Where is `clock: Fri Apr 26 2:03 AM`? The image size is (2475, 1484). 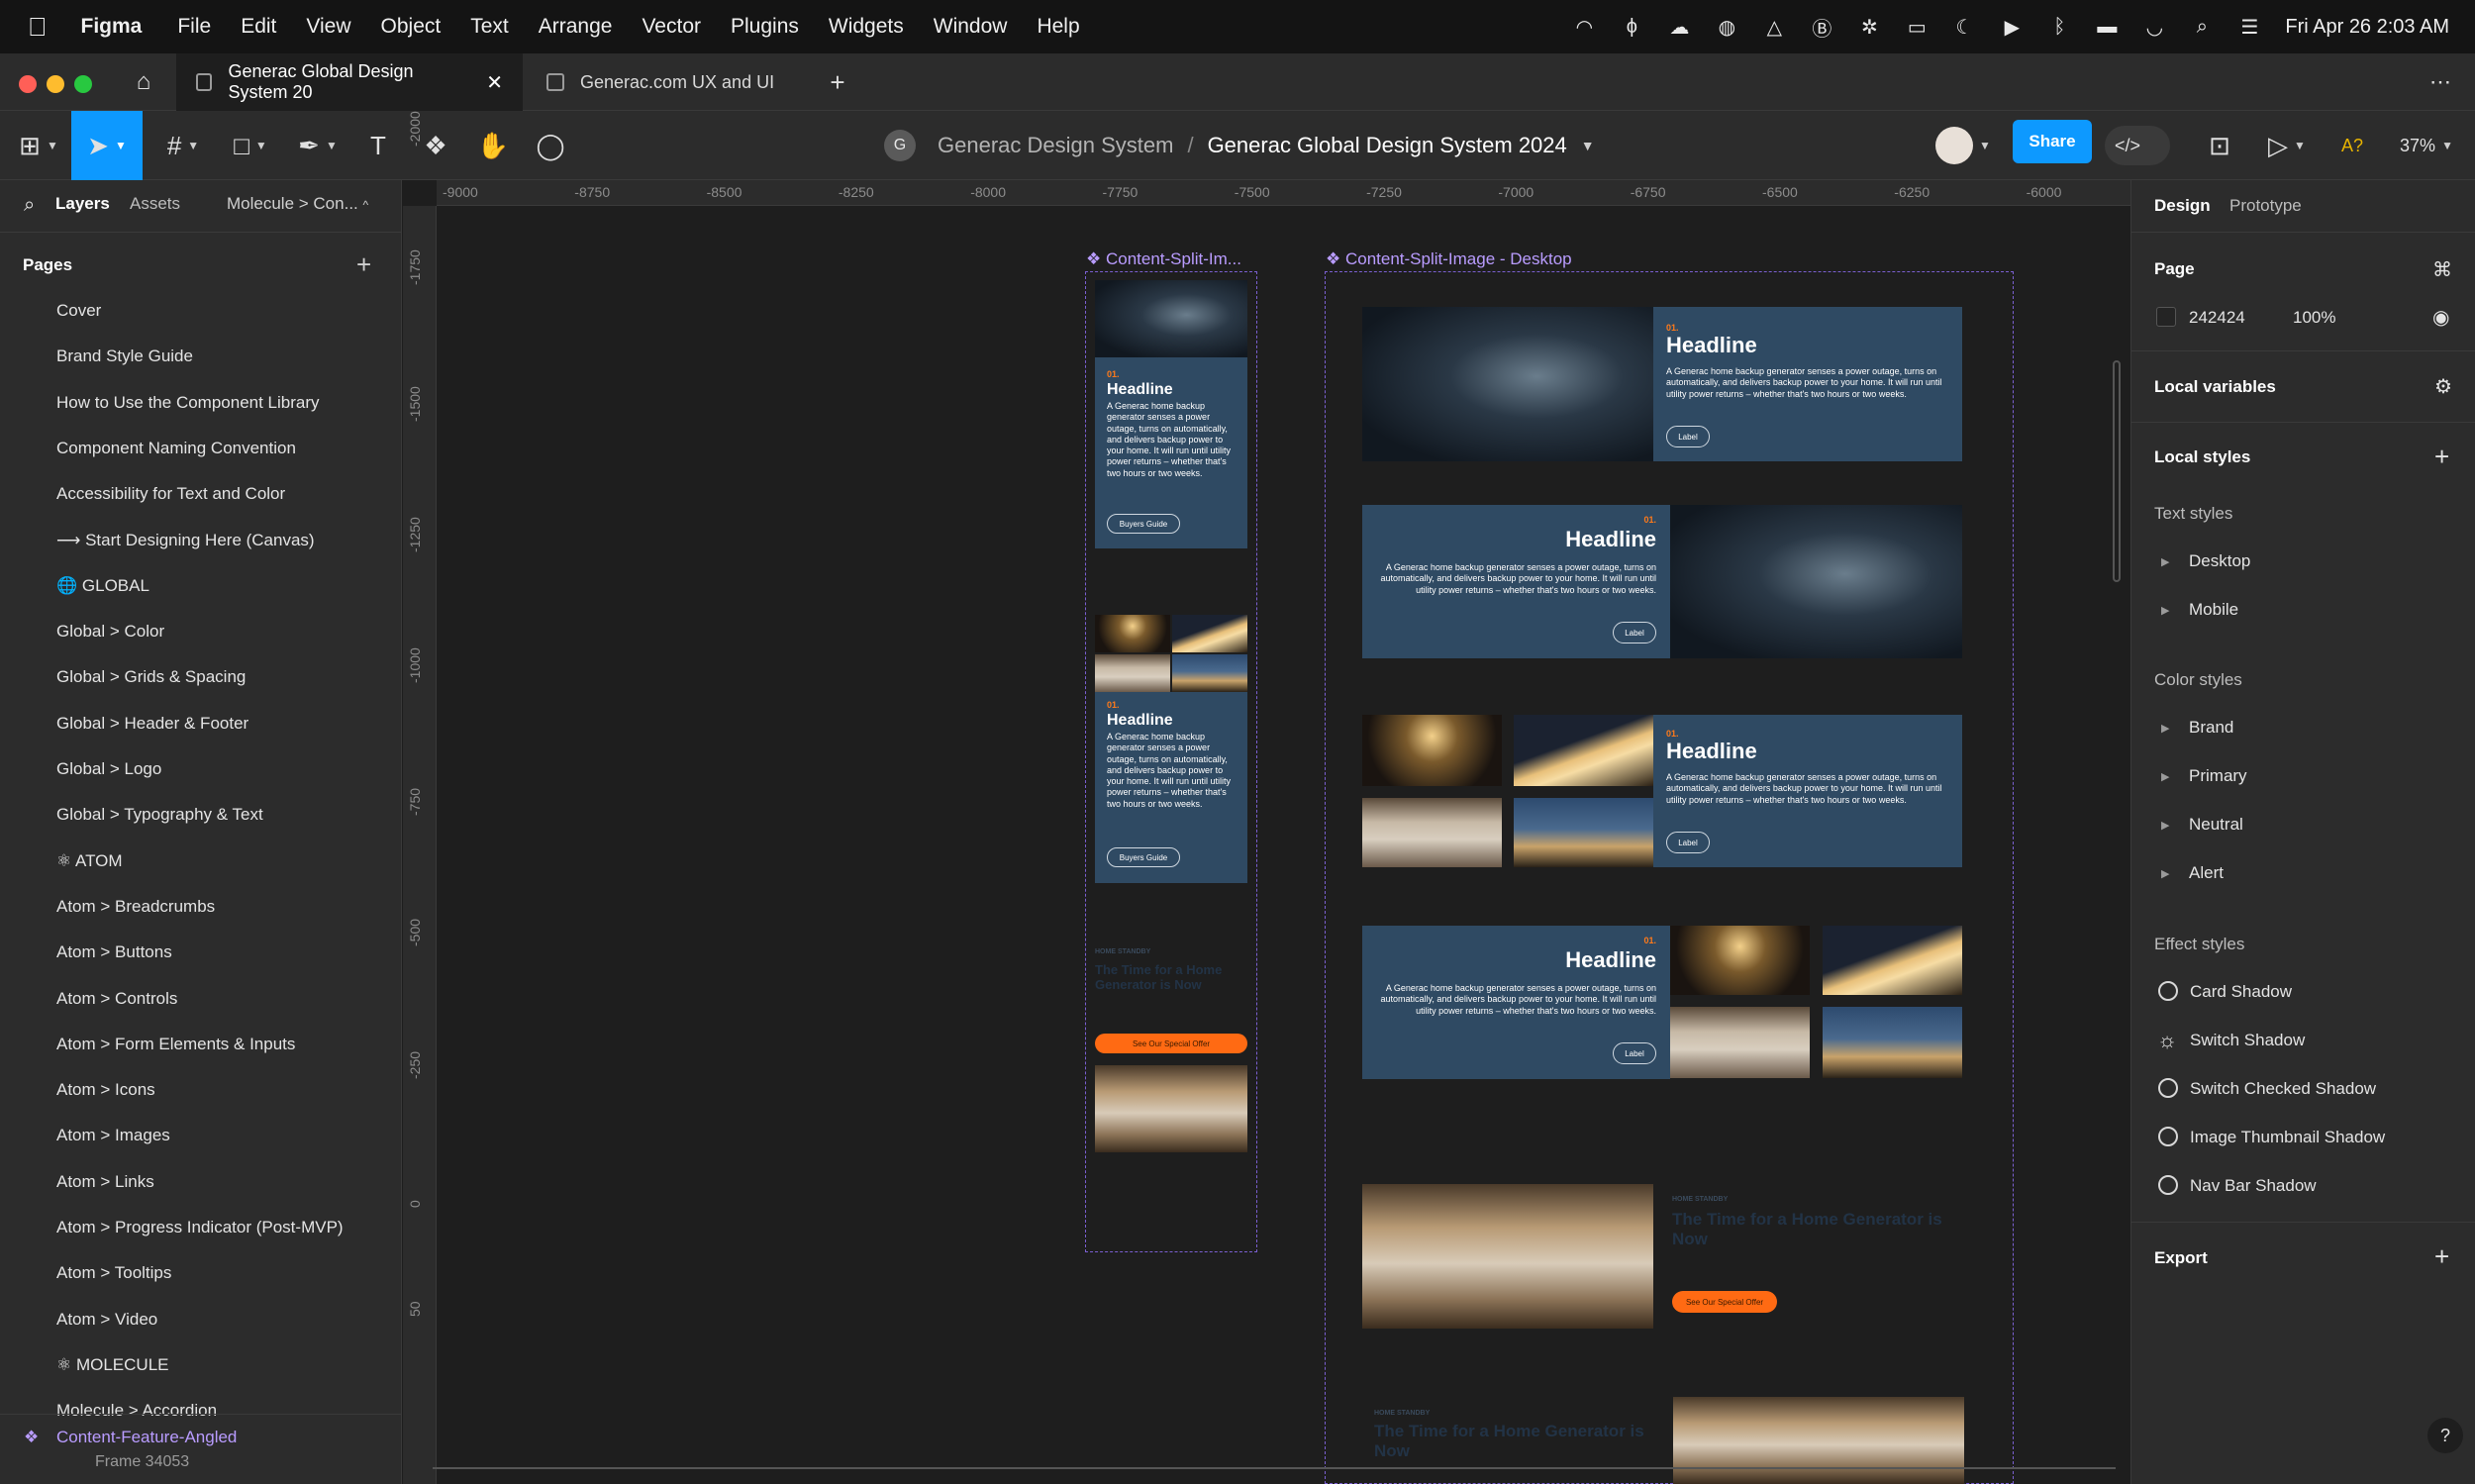
clock: Fri Apr 26 2:03 AM is located at coordinates (2367, 27).